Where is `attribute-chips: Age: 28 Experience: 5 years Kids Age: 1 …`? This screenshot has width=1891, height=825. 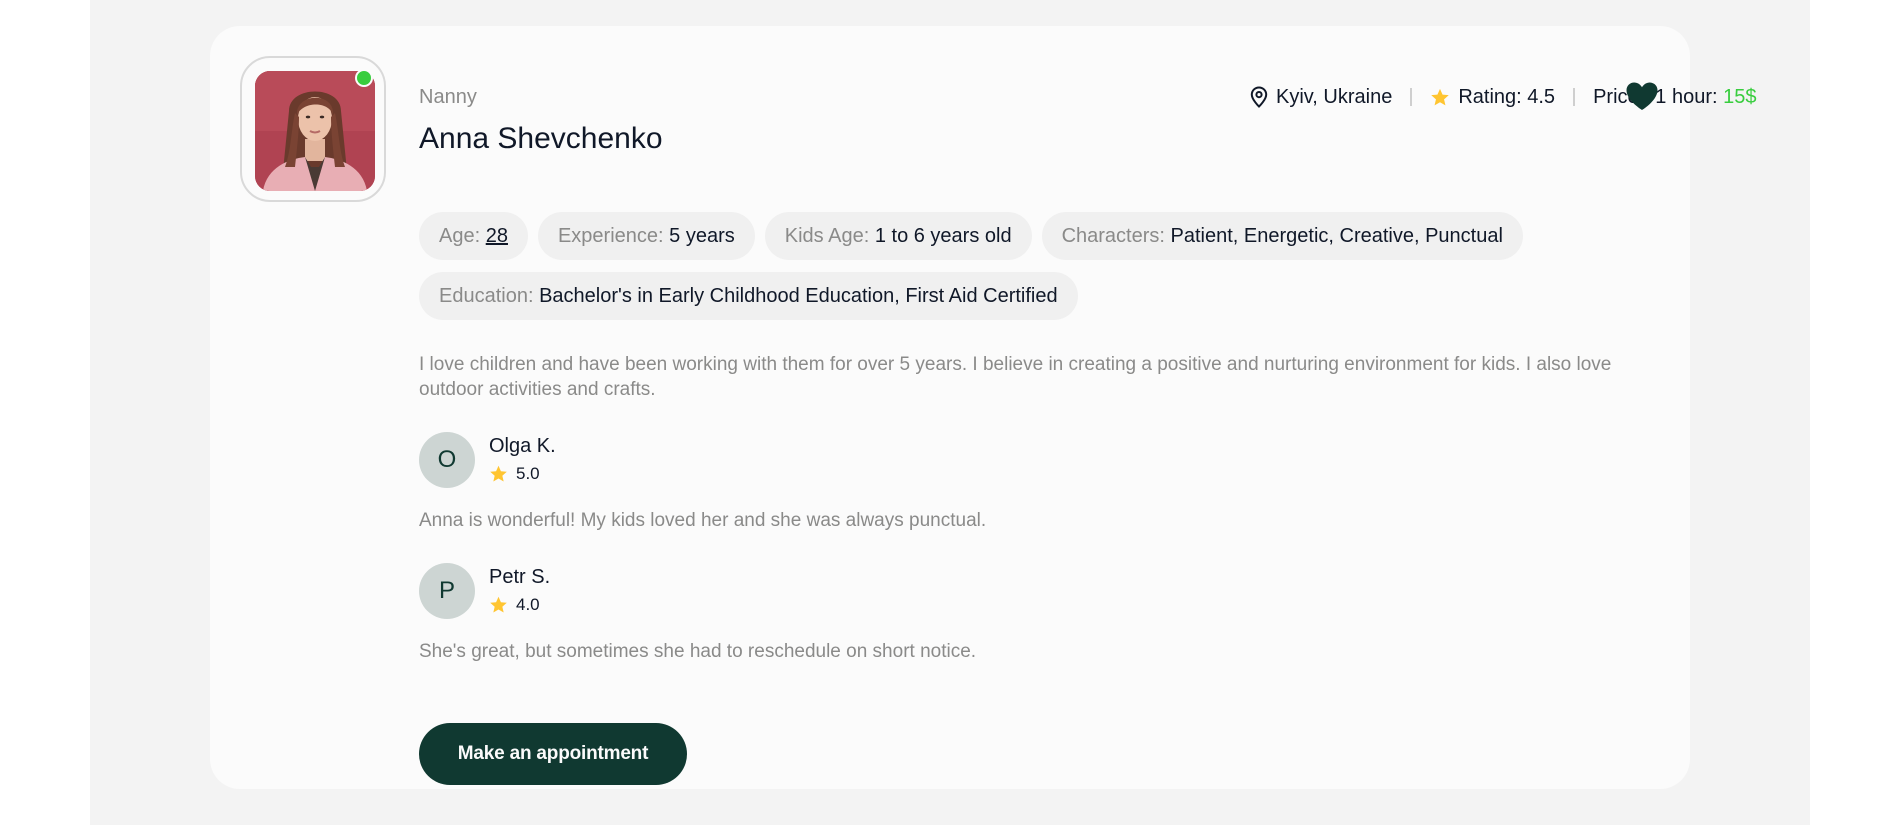 attribute-chips: Age: 28 Experience: 5 years Kids Age: 1 … is located at coordinates (1039, 272).